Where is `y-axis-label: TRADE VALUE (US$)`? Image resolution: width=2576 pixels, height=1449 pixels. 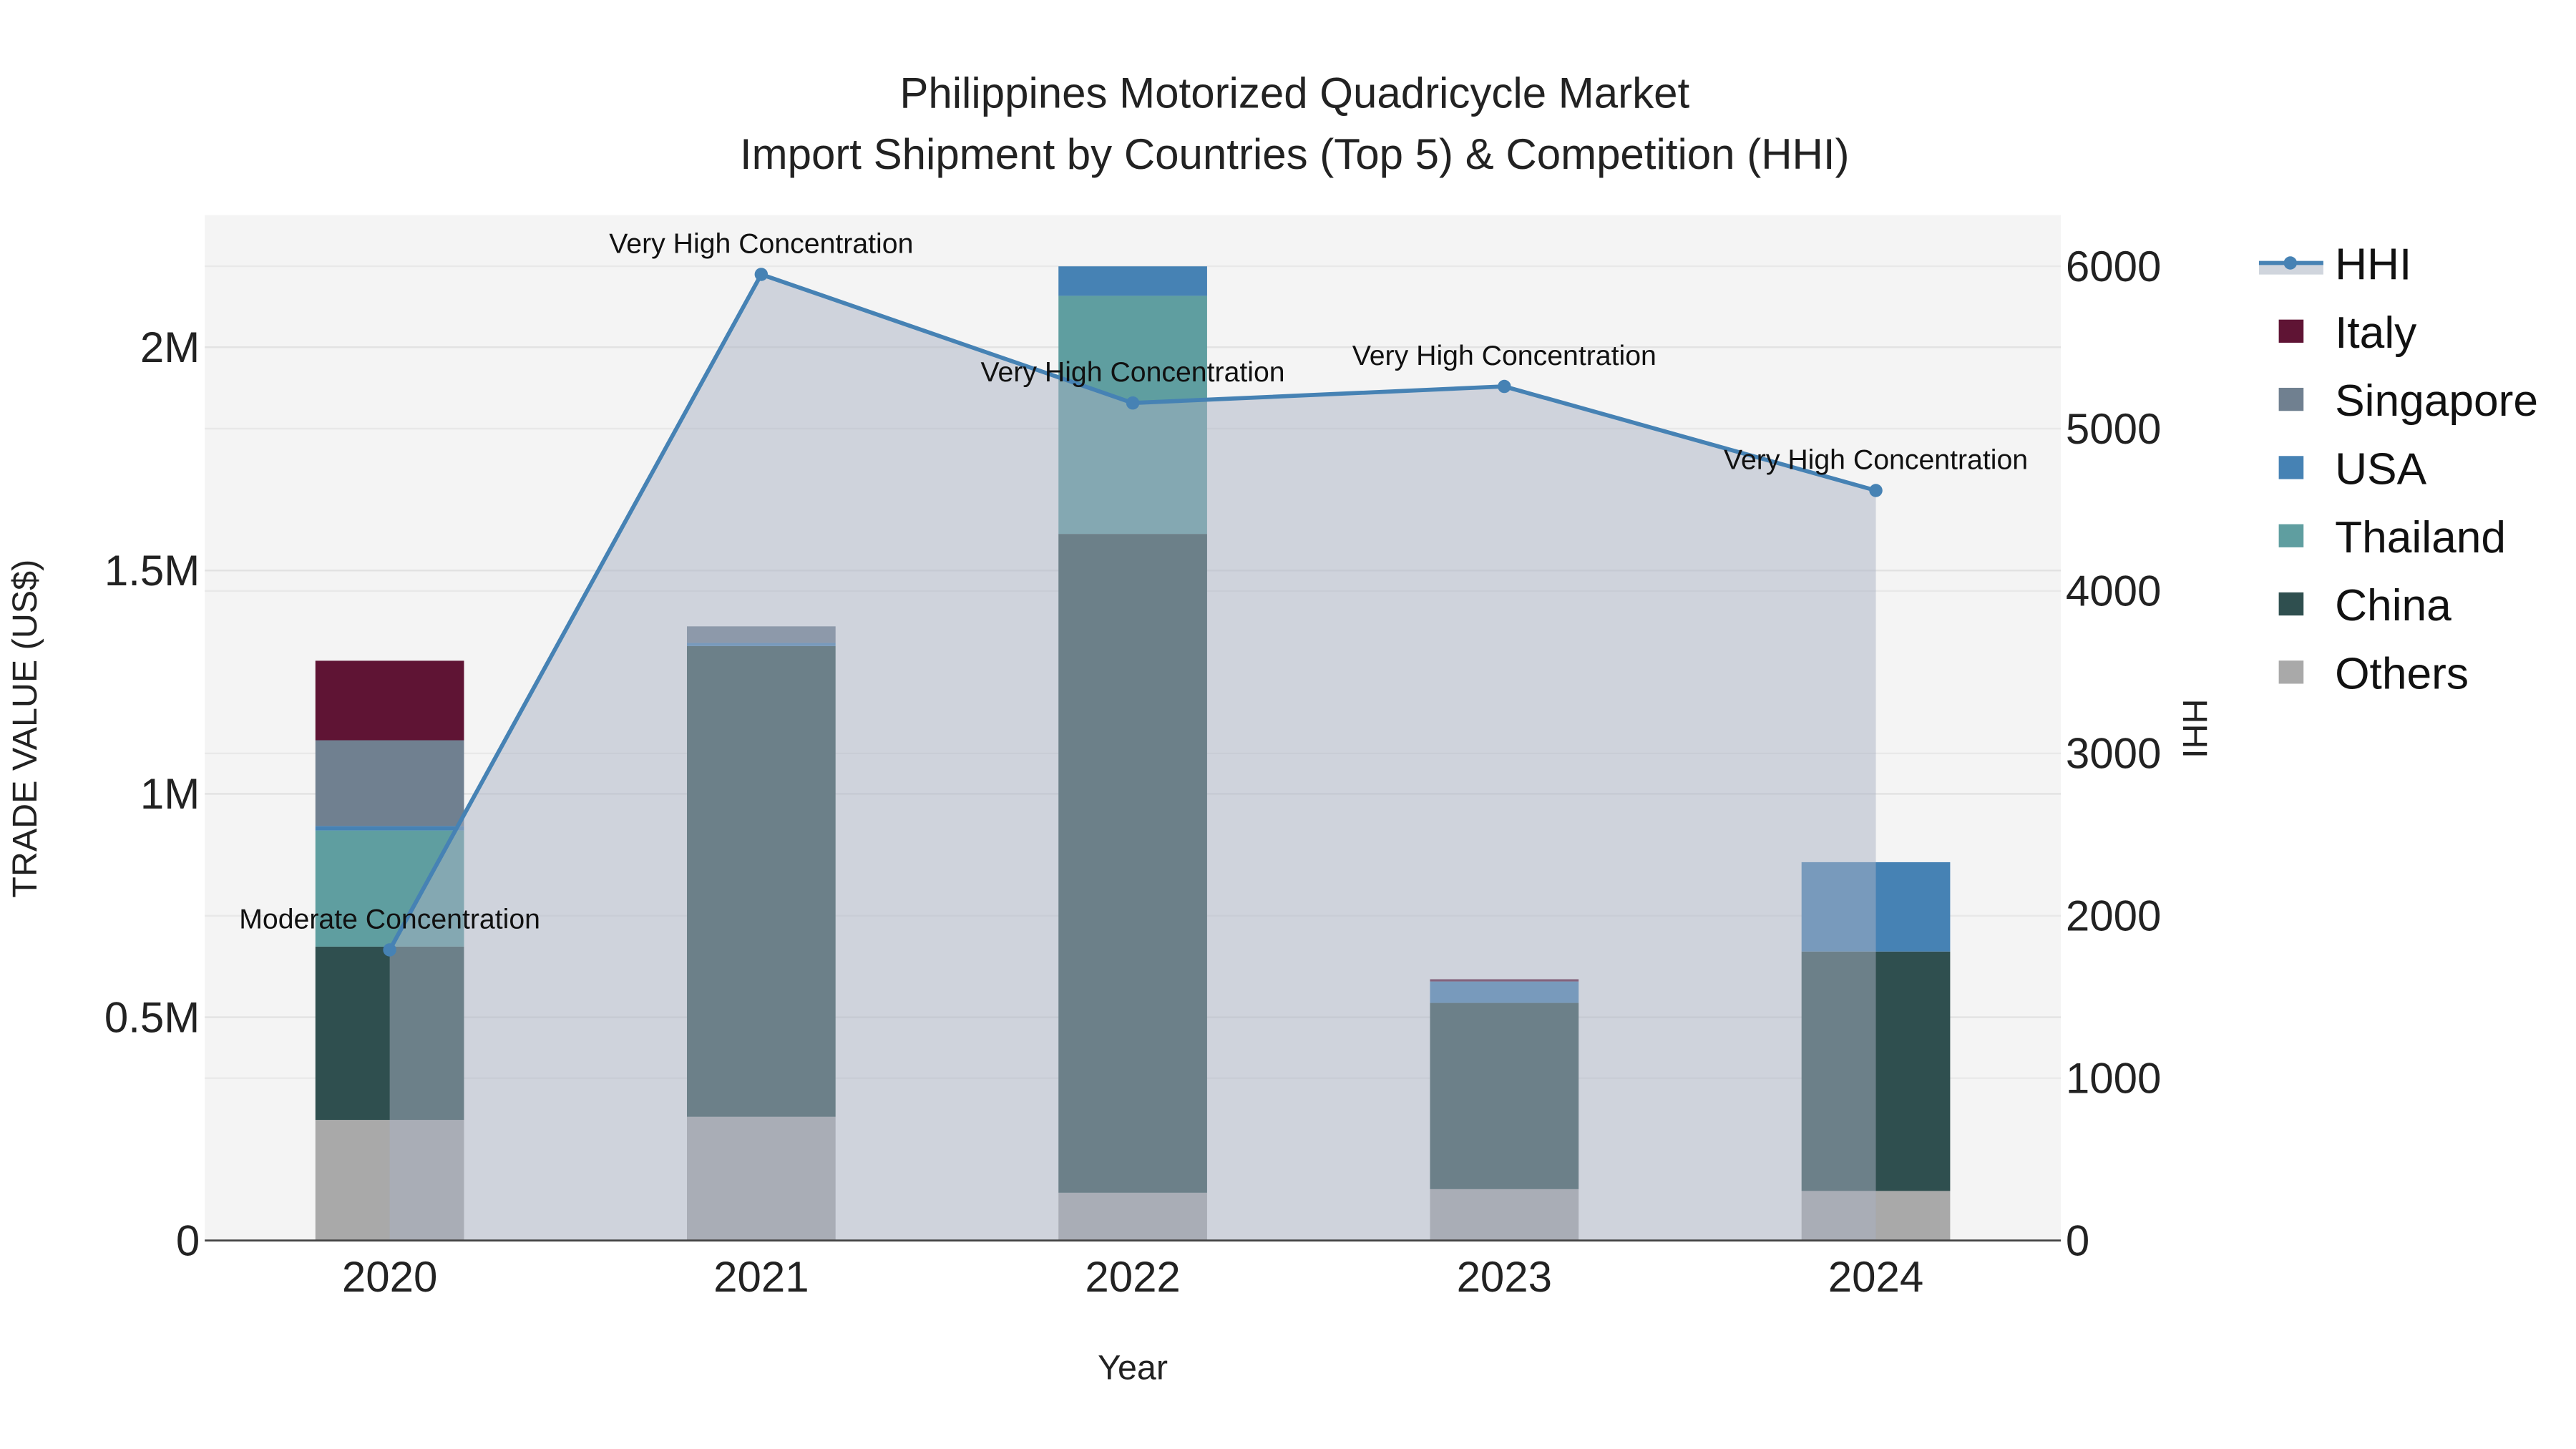
y-axis-label: TRADE VALUE (US$) is located at coordinates (25, 729).